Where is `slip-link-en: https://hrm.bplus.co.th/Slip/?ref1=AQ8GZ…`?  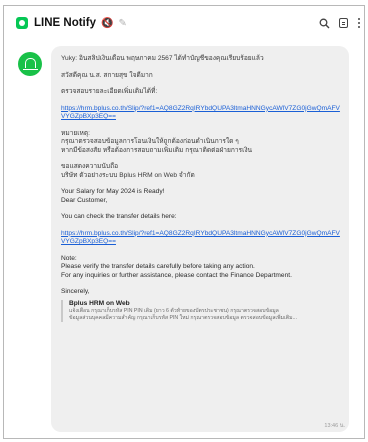
slip-link-en: https://hrm.bplus.co.th/Slip/?ref1=AQ8GZ… is located at coordinates (201, 238).